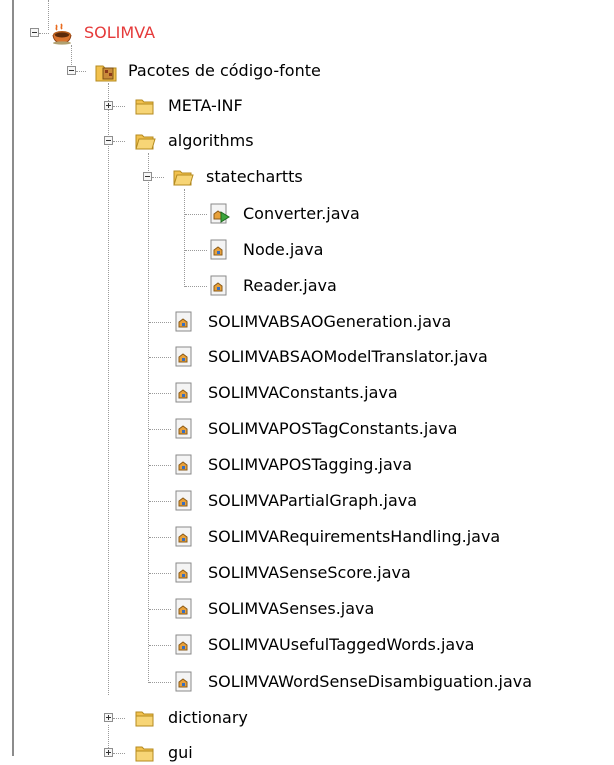 This screenshot has width=614, height=765. Describe the element at coordinates (224, 70) in the screenshot. I see `source-packages-label: Pacotes de código-fonte` at that location.